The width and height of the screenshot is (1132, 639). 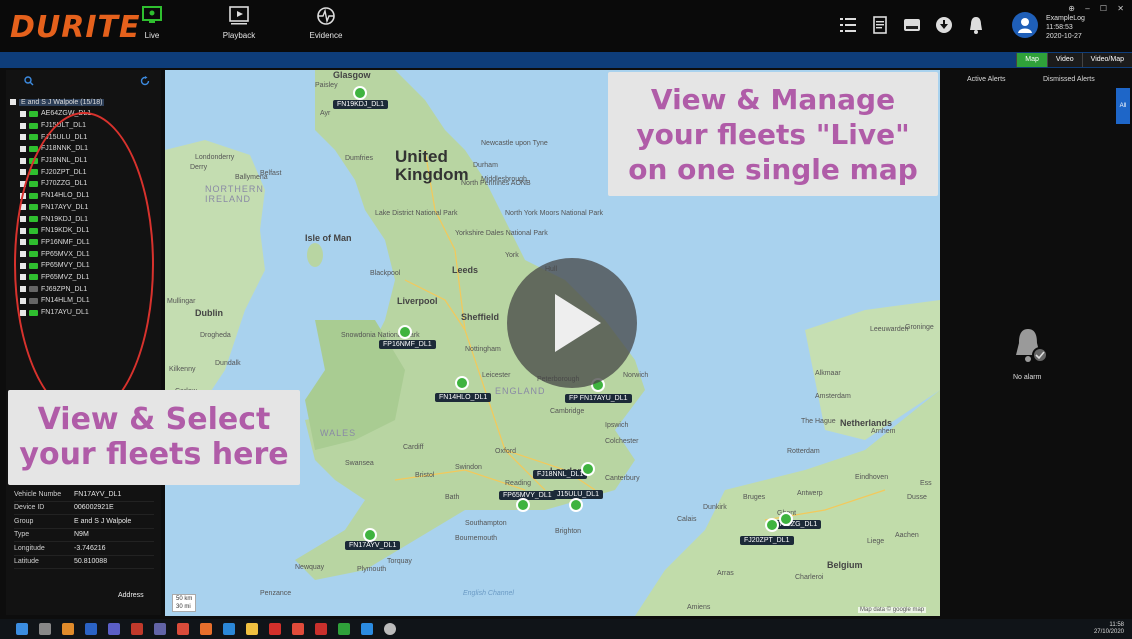 I want to click on map-place-label: Bristol, so click(x=425, y=475).